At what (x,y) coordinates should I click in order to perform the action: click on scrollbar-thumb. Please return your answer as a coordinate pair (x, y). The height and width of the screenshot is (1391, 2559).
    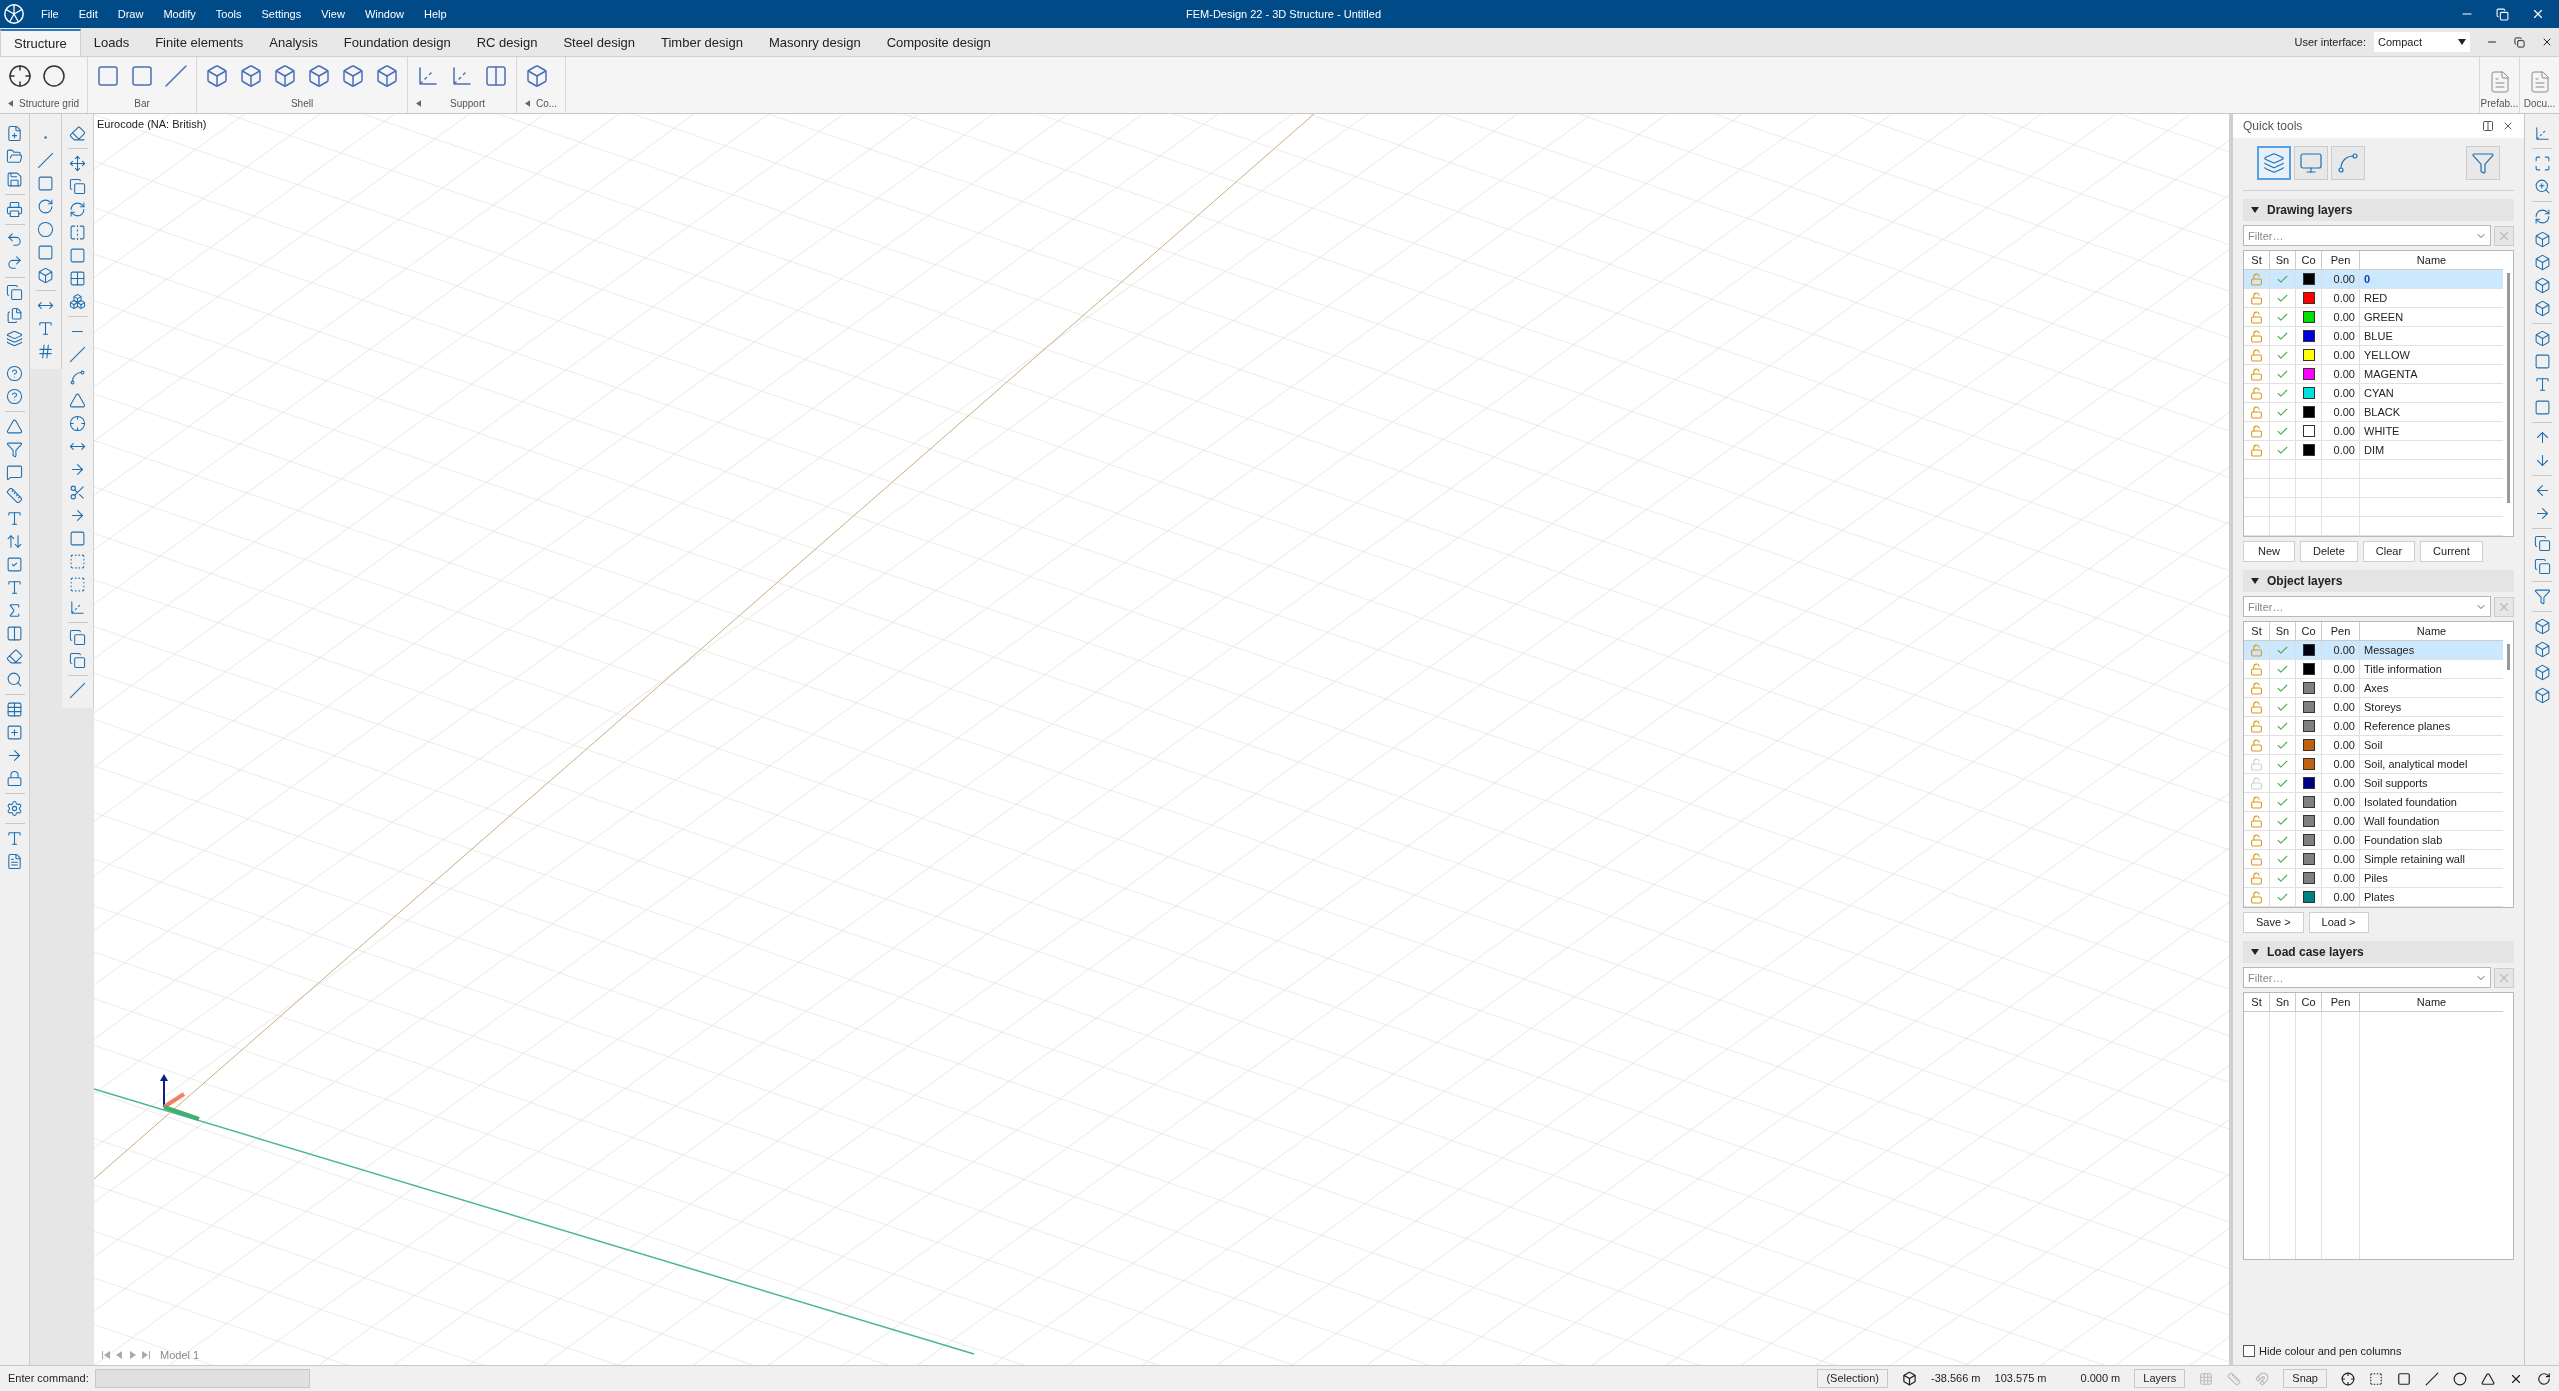
    Looking at the image, I should click on (2508, 388).